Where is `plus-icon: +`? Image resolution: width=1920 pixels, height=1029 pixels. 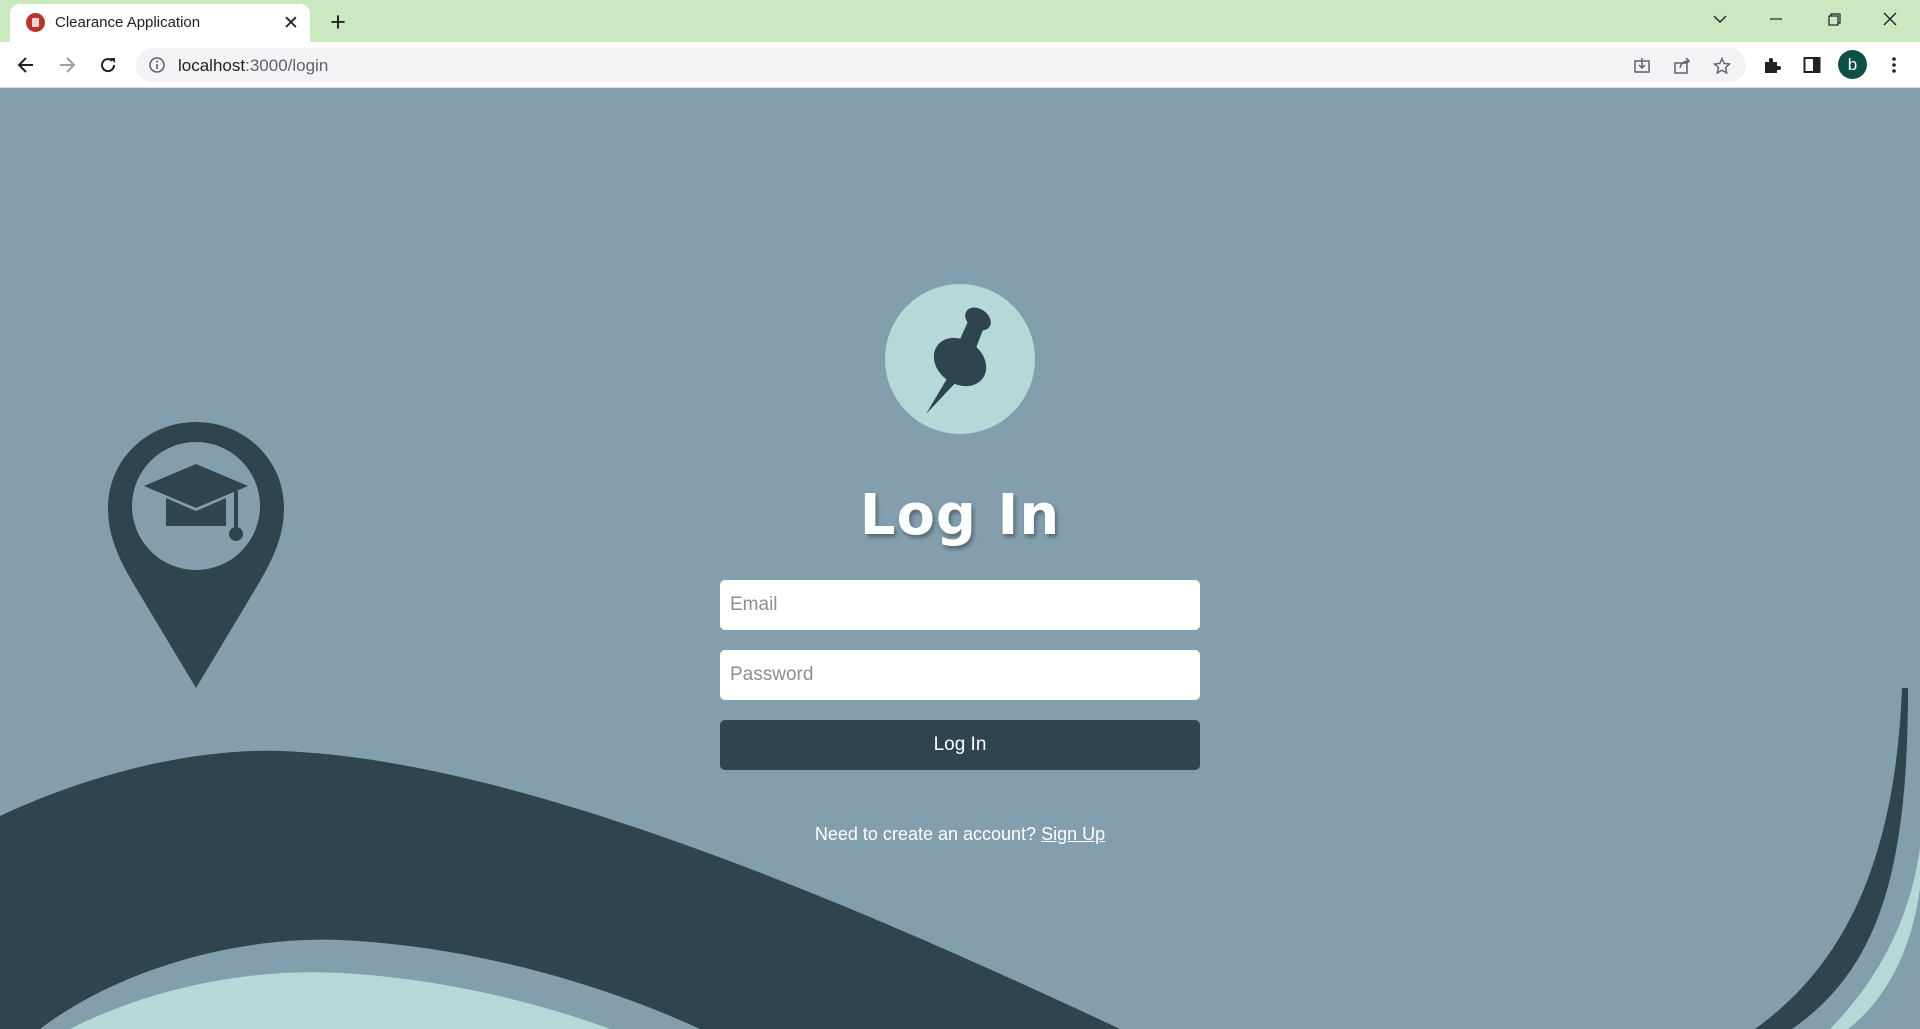 plus-icon: + is located at coordinates (338, 22).